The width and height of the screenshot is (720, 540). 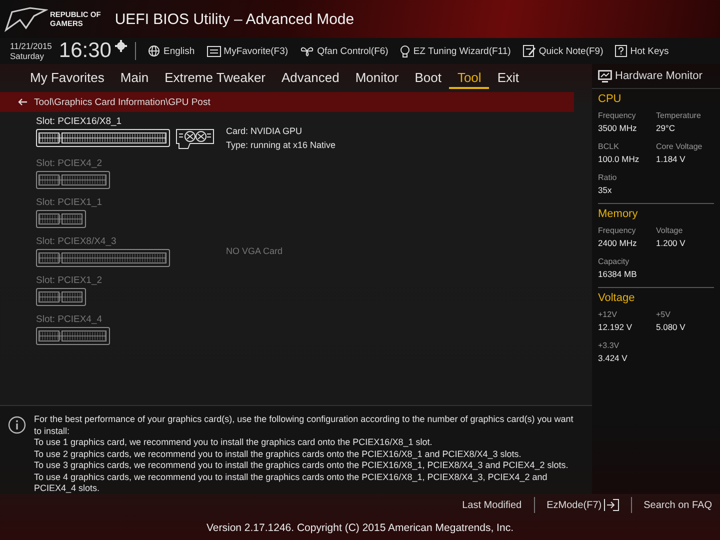 I want to click on info-icon, so click(x=17, y=425).